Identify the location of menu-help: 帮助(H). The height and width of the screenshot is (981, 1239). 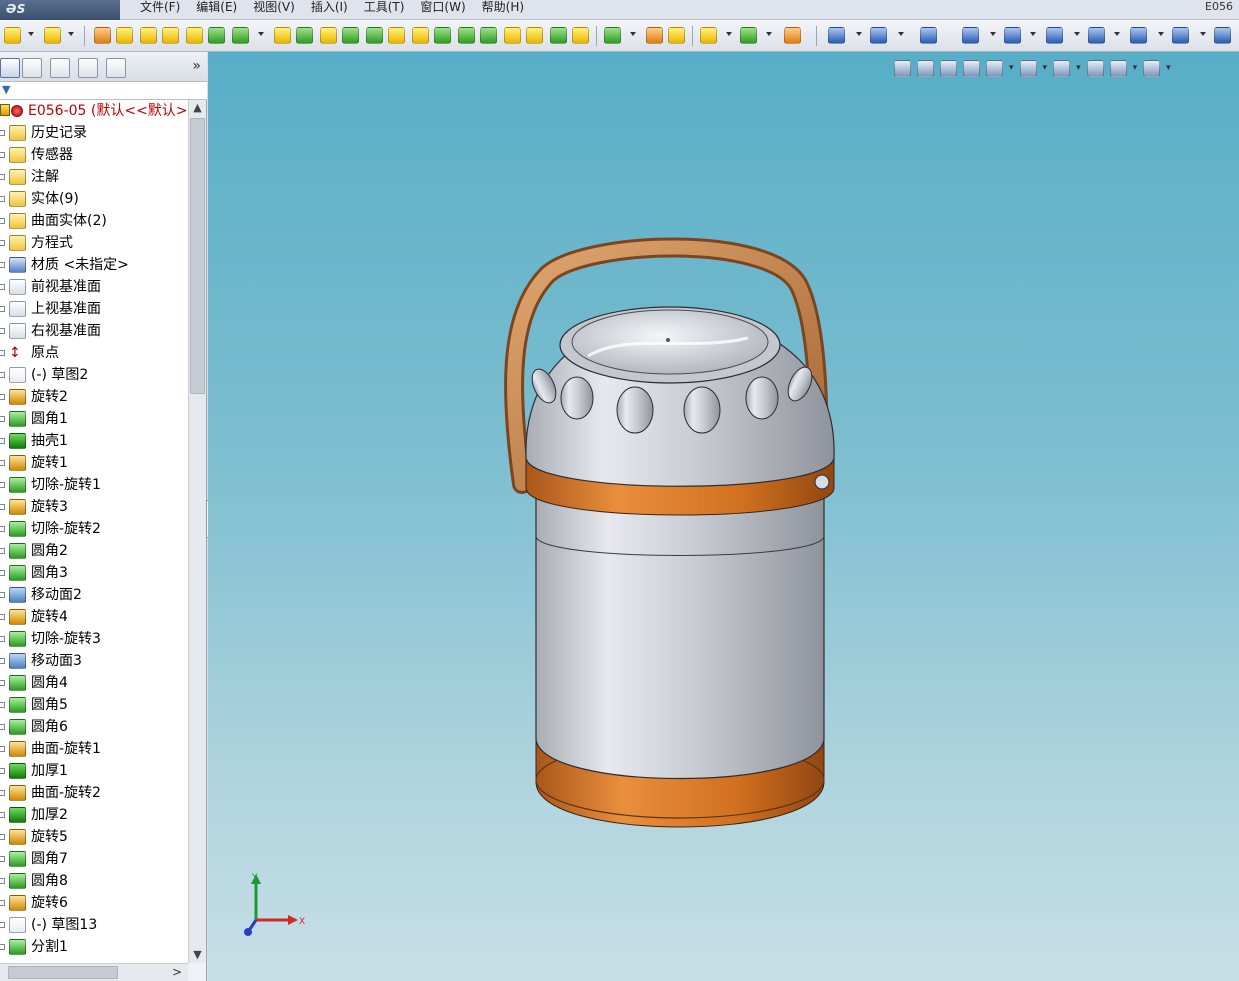
(503, 10).